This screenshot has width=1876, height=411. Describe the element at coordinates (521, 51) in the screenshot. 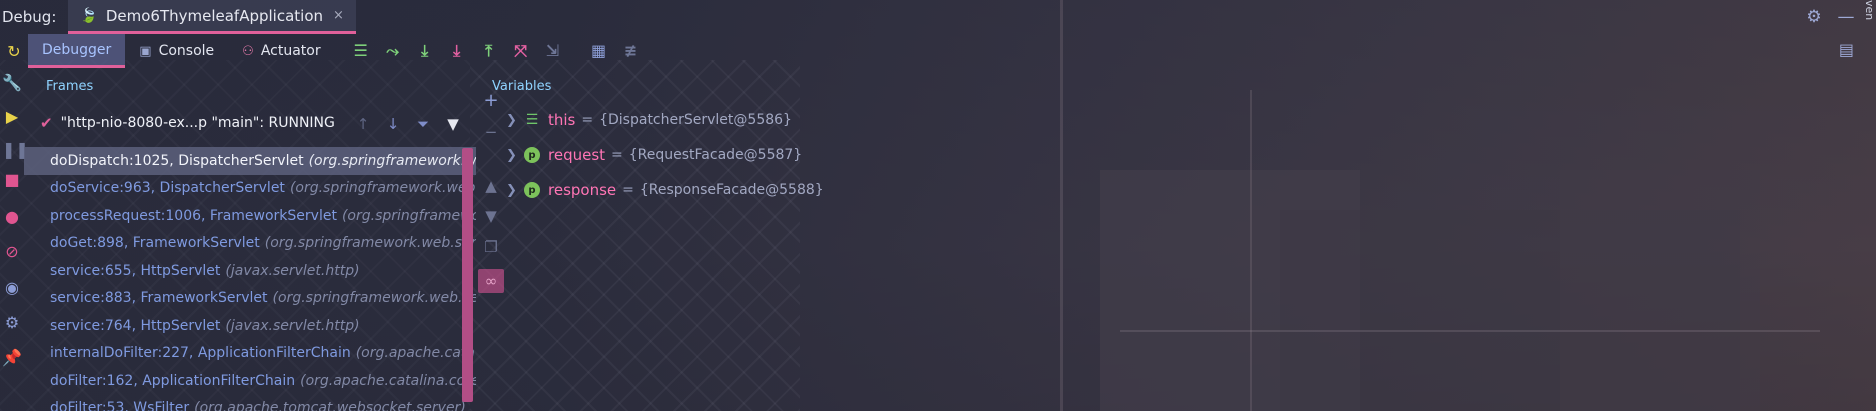

I see `drop-frame-icon: ⤧` at that location.